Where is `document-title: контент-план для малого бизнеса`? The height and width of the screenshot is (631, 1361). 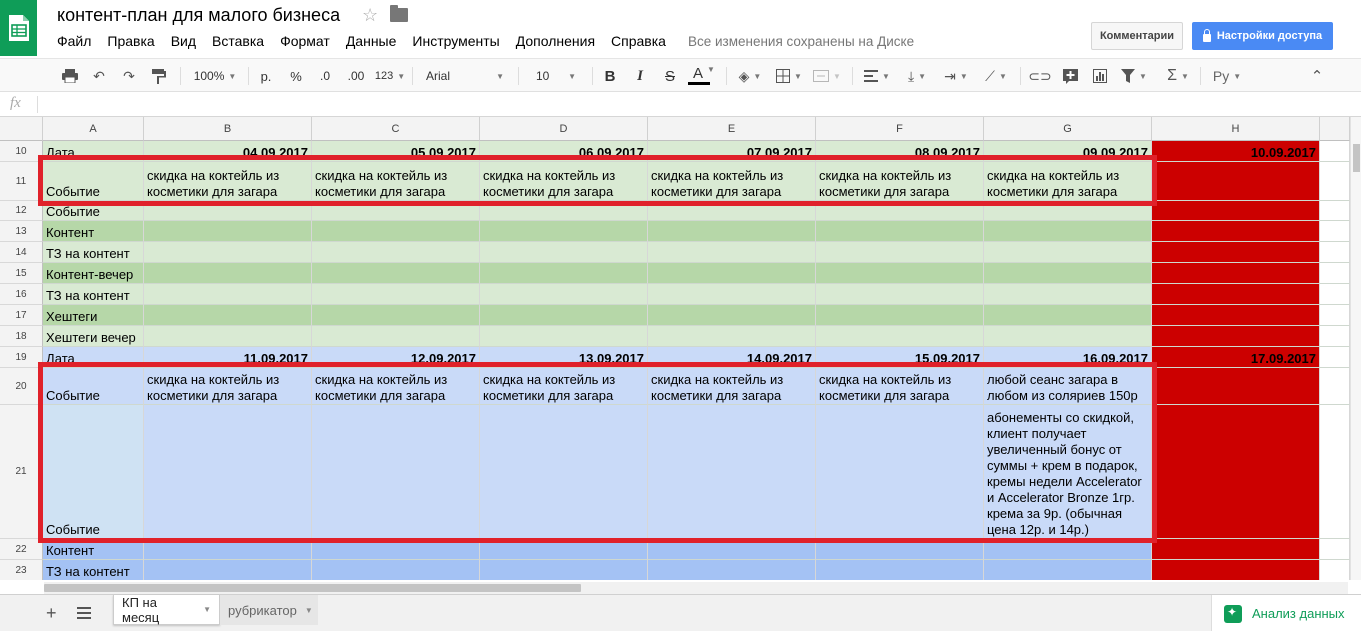 document-title: контент-план для малого бизнеса is located at coordinates (198, 15).